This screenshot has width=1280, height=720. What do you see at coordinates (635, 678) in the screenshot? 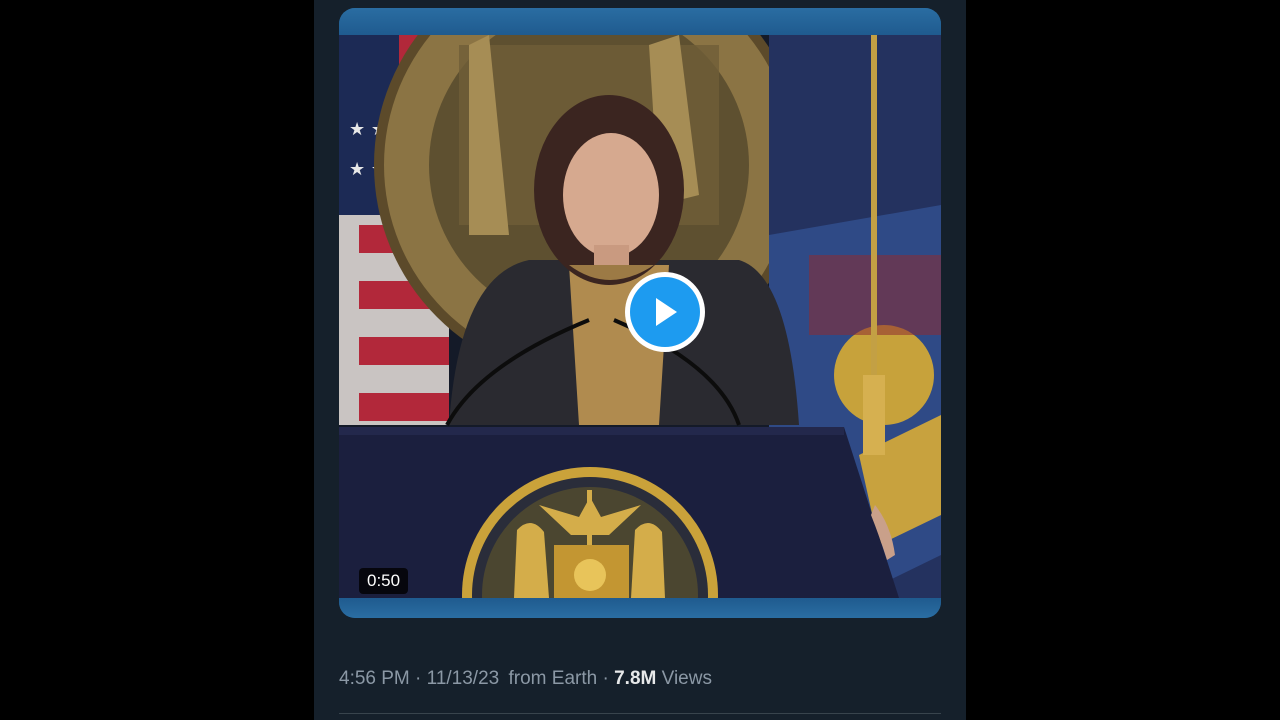
I see `views-count: 7.8M` at bounding box center [635, 678].